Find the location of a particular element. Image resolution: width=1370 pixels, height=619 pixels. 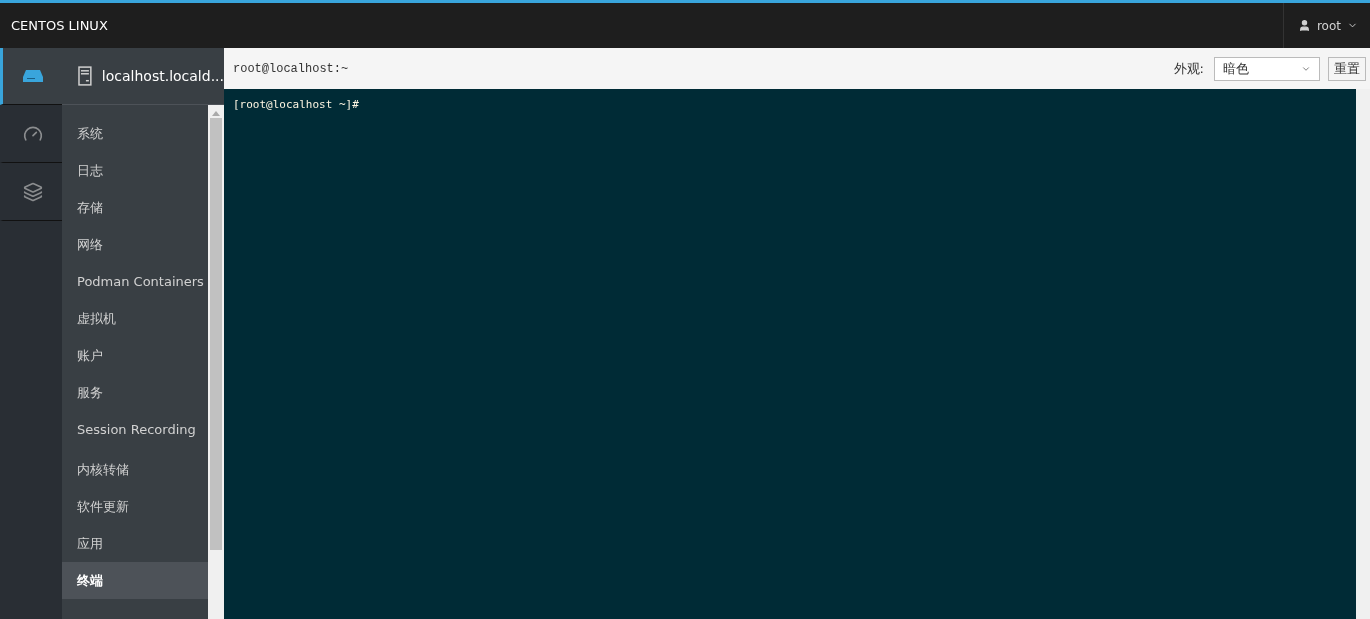

nav-item: 服务 is located at coordinates (135, 392).